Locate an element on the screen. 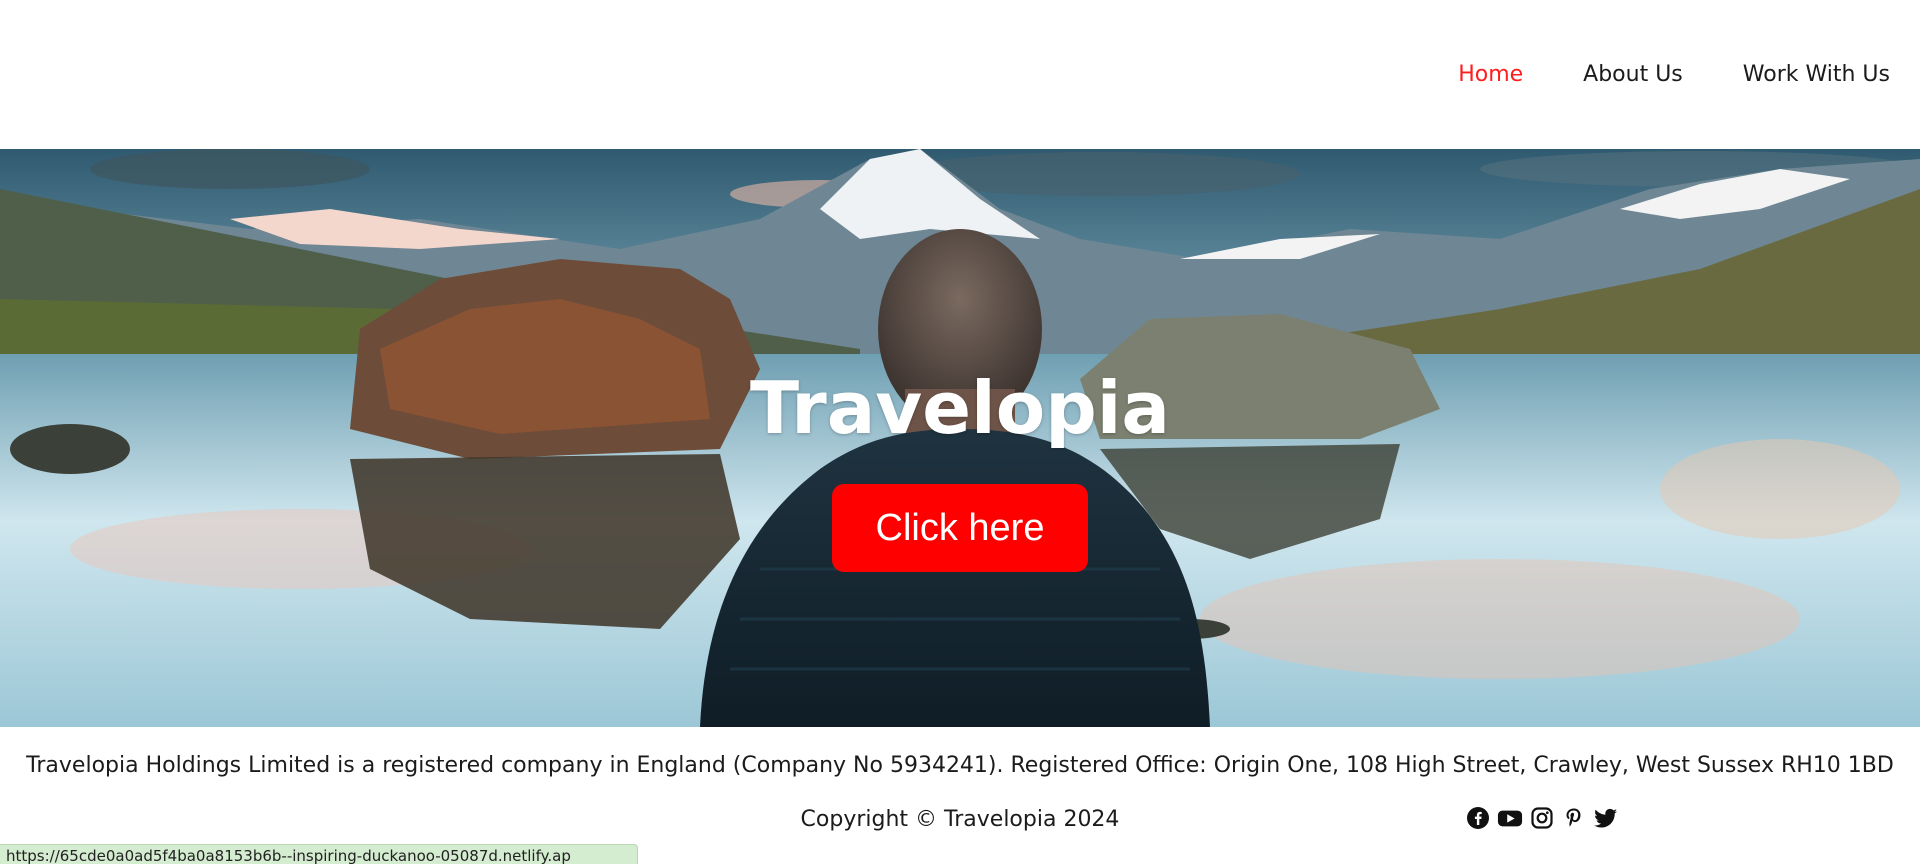 The width and height of the screenshot is (1920, 864). main-nav: Home About Us Work With Us is located at coordinates (1674, 75).